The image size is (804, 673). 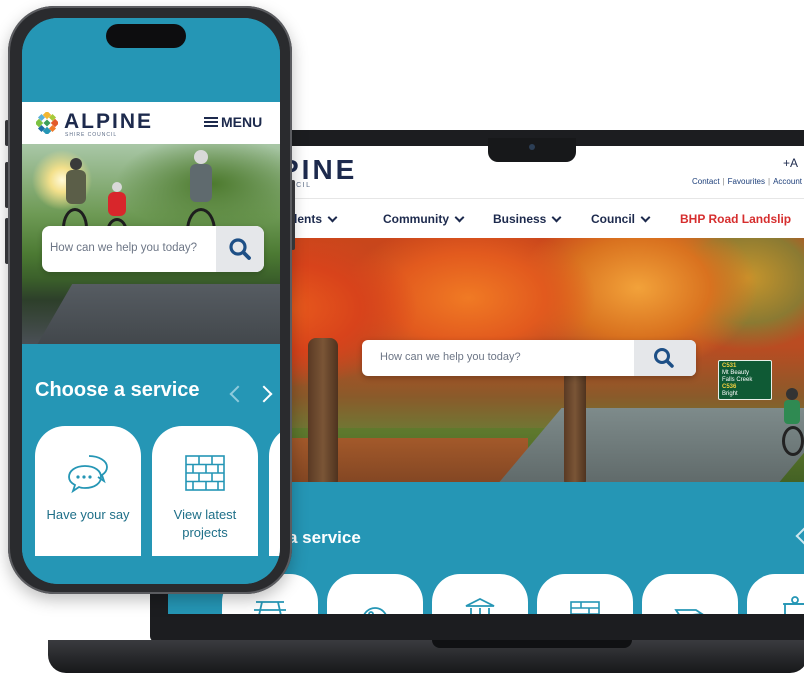 What do you see at coordinates (88, 514) in the screenshot?
I see `service-card-label: Have your say` at bounding box center [88, 514].